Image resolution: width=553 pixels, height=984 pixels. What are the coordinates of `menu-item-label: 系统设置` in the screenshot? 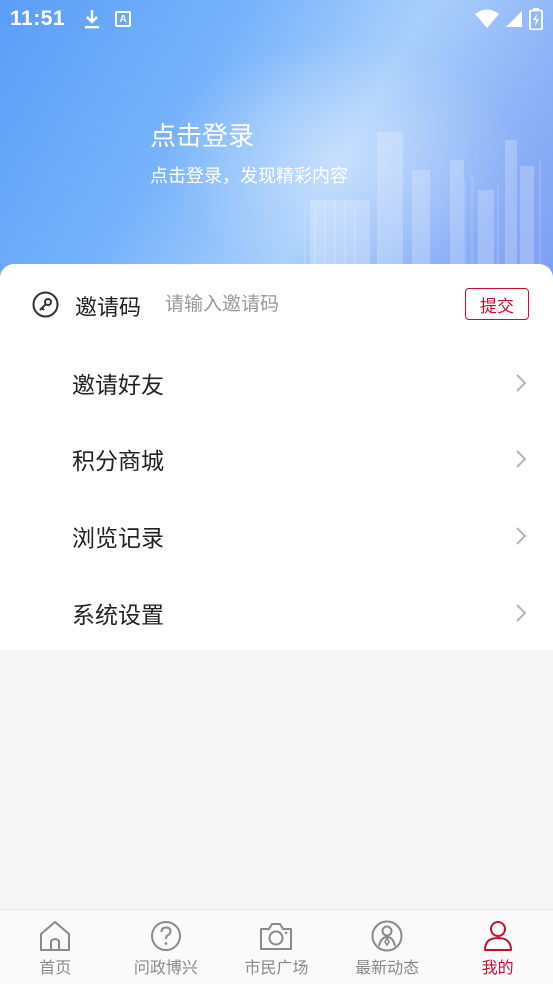 It's located at (118, 616).